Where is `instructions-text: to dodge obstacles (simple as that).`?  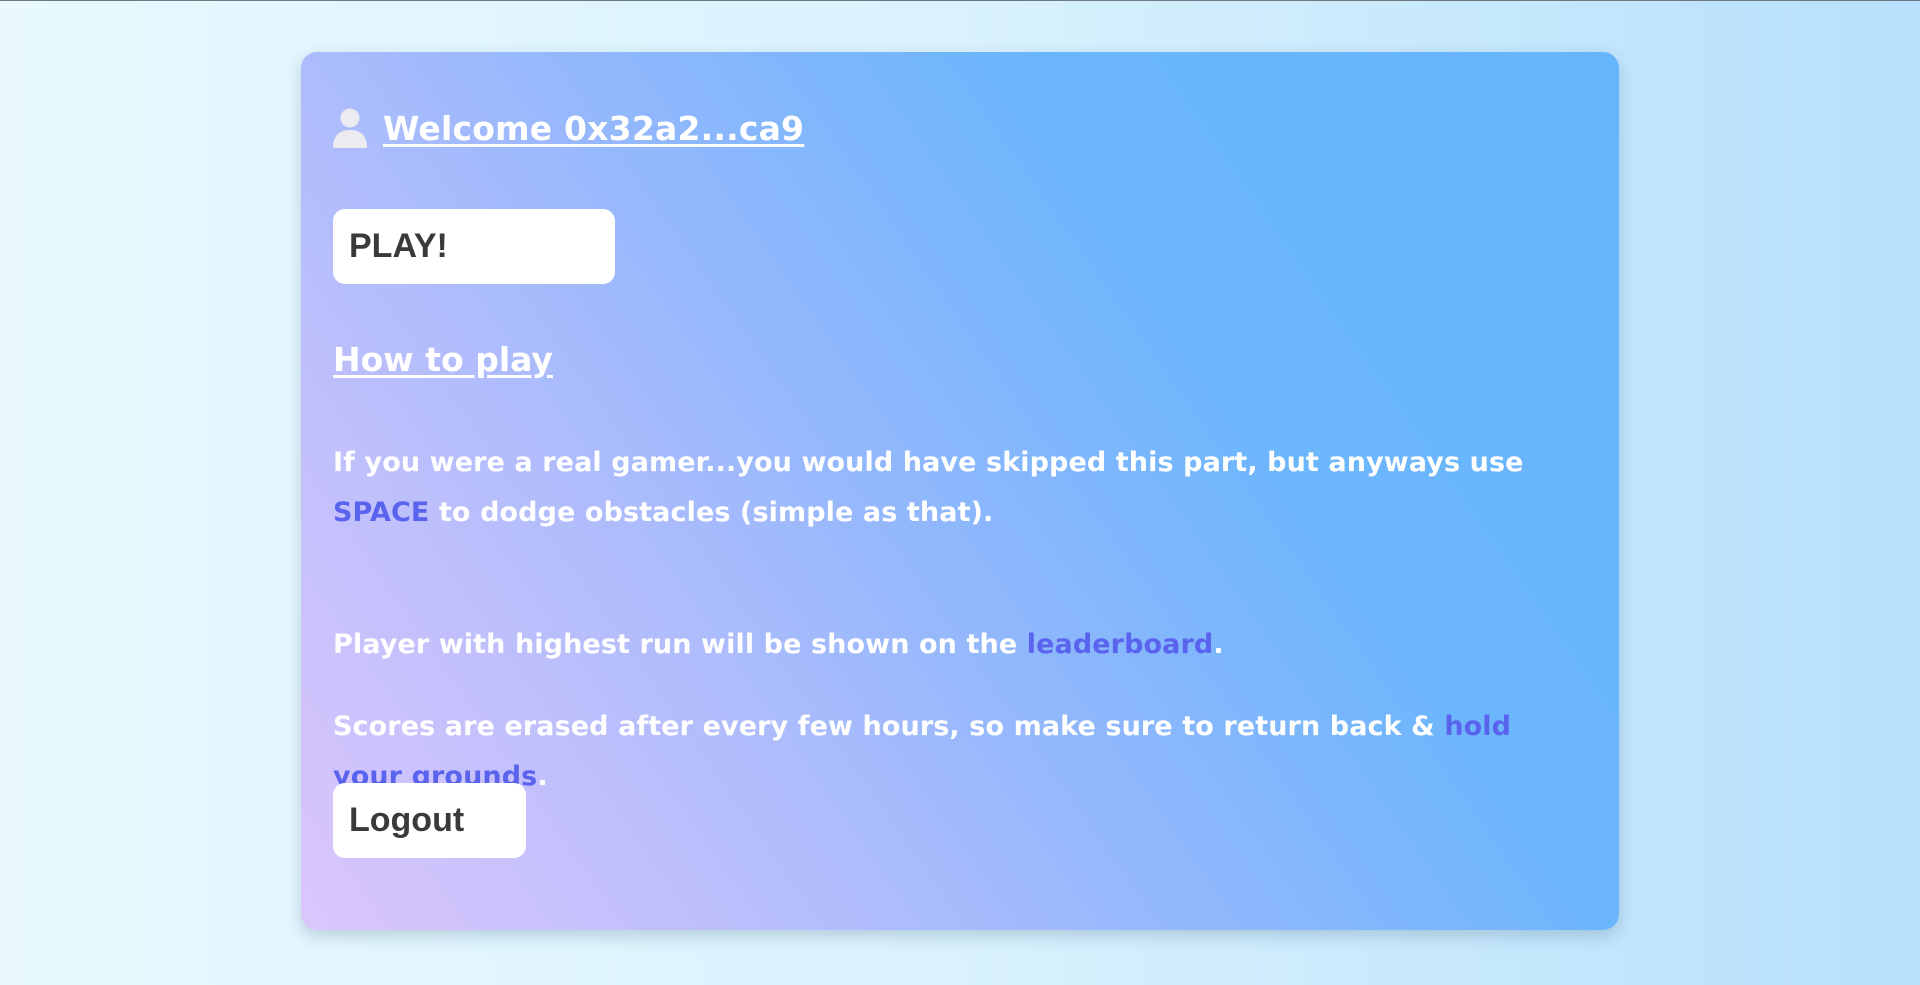 instructions-text: to dodge obstacles (simple as that). is located at coordinates (711, 512).